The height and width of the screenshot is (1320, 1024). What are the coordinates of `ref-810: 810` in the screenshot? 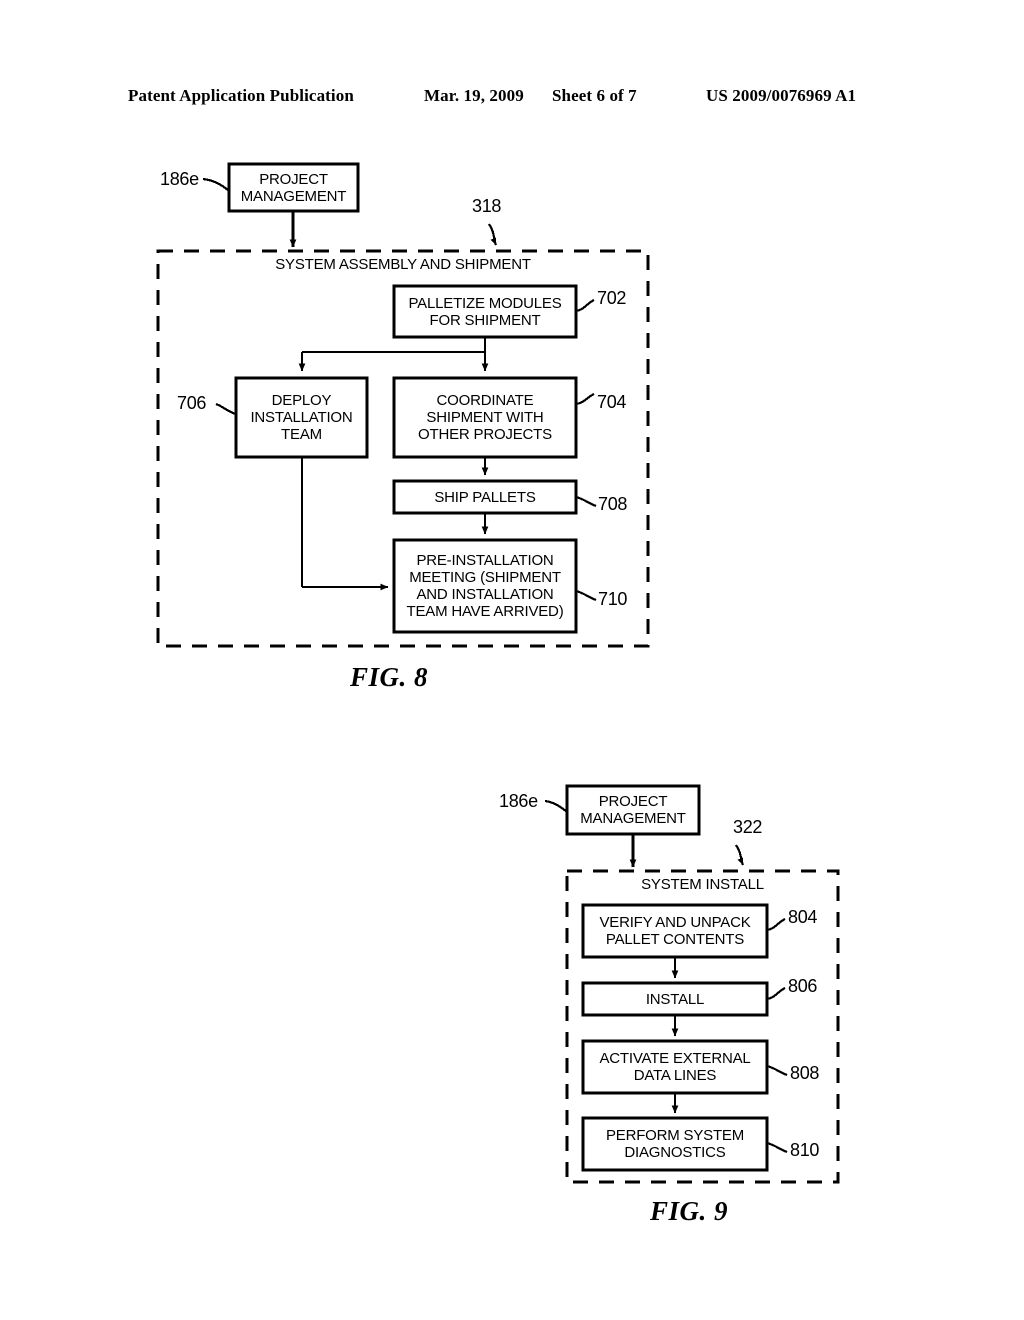 It's located at (805, 1150).